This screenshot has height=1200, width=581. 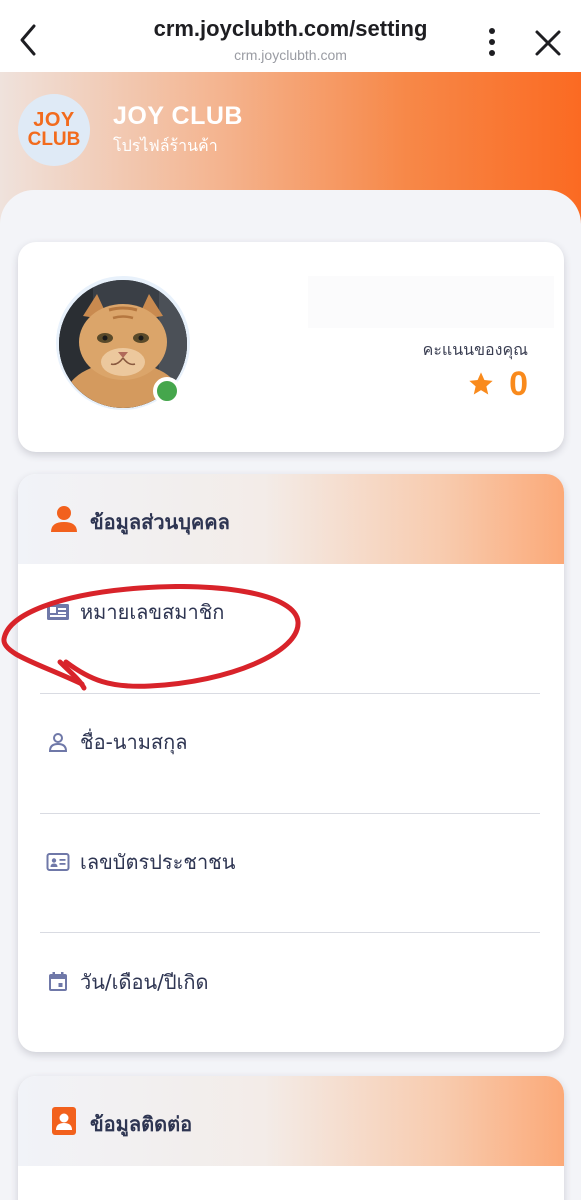 What do you see at coordinates (165, 145) in the screenshot?
I see `page-subtitle: โปรไฟล์ร้านค้า` at bounding box center [165, 145].